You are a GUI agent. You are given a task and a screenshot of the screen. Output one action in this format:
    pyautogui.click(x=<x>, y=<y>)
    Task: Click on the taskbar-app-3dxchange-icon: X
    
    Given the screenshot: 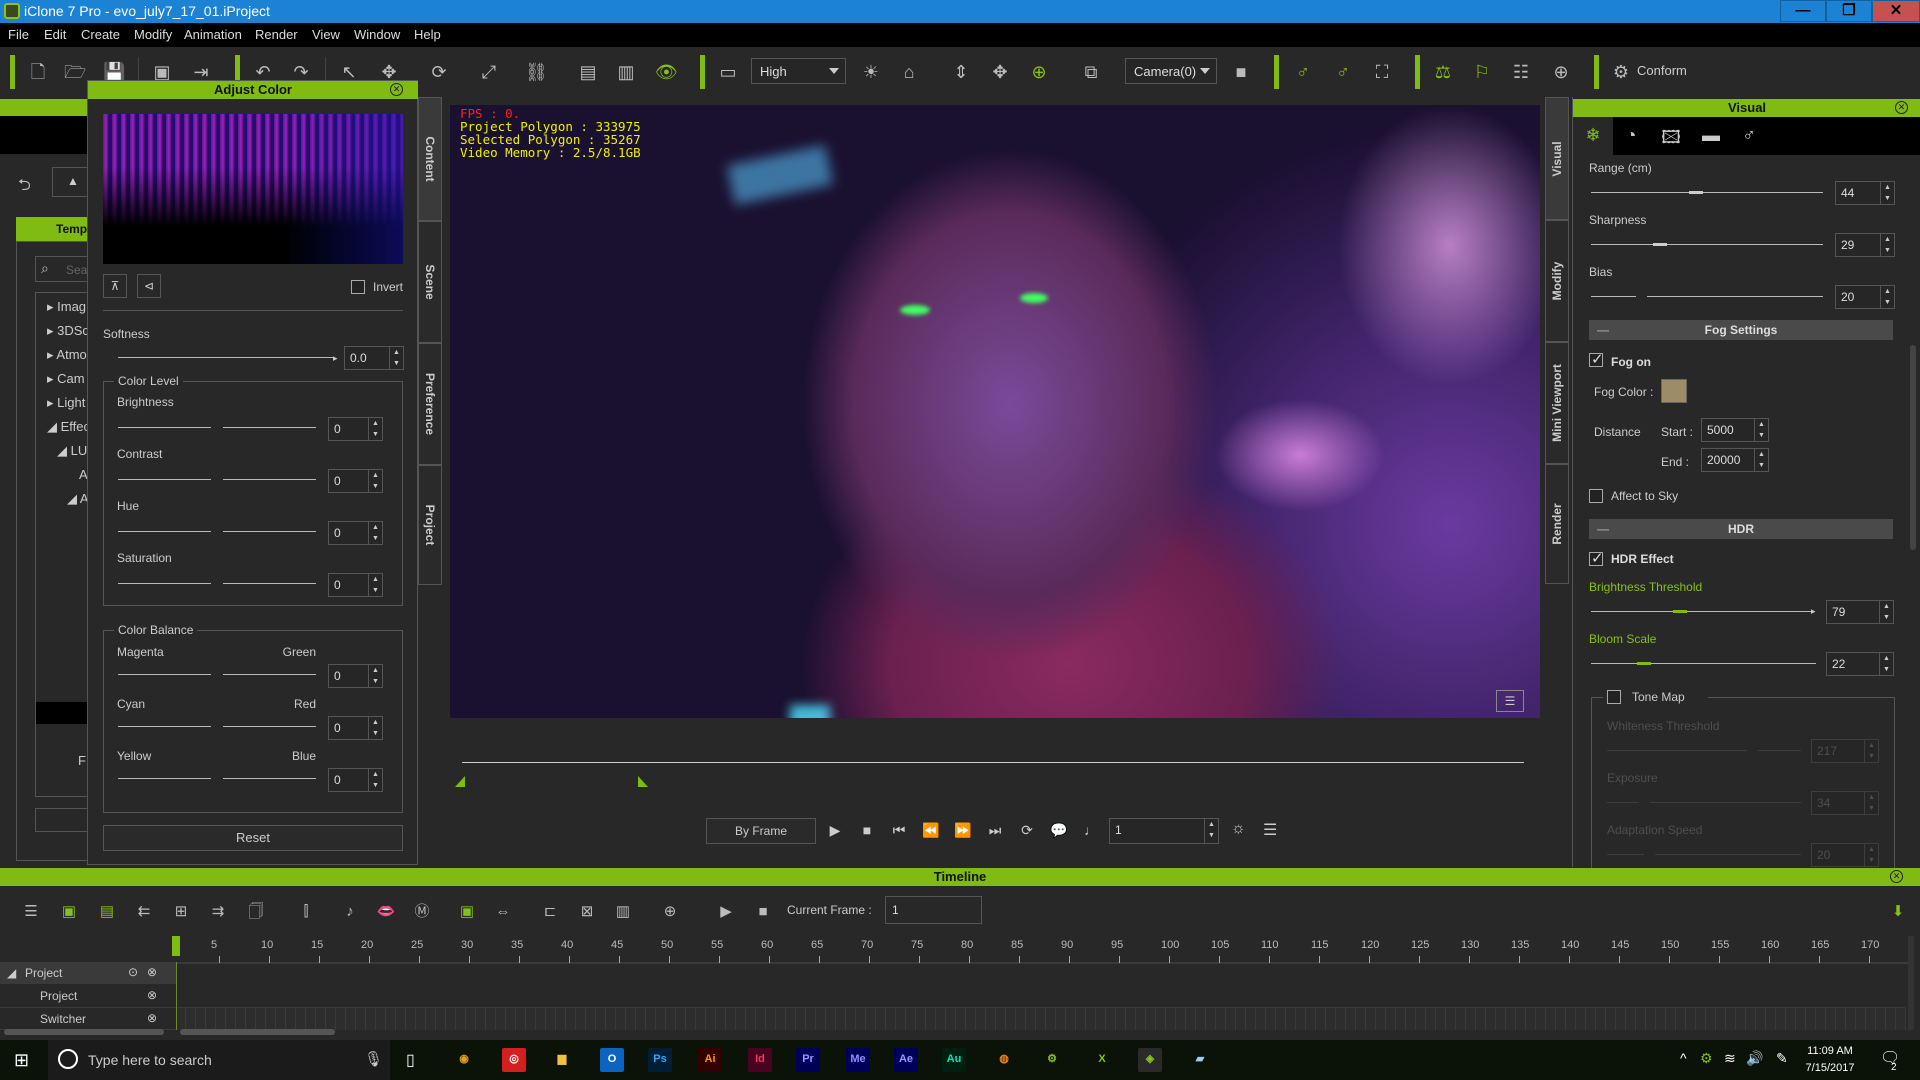 What is the action you would take?
    pyautogui.click(x=1102, y=1060)
    